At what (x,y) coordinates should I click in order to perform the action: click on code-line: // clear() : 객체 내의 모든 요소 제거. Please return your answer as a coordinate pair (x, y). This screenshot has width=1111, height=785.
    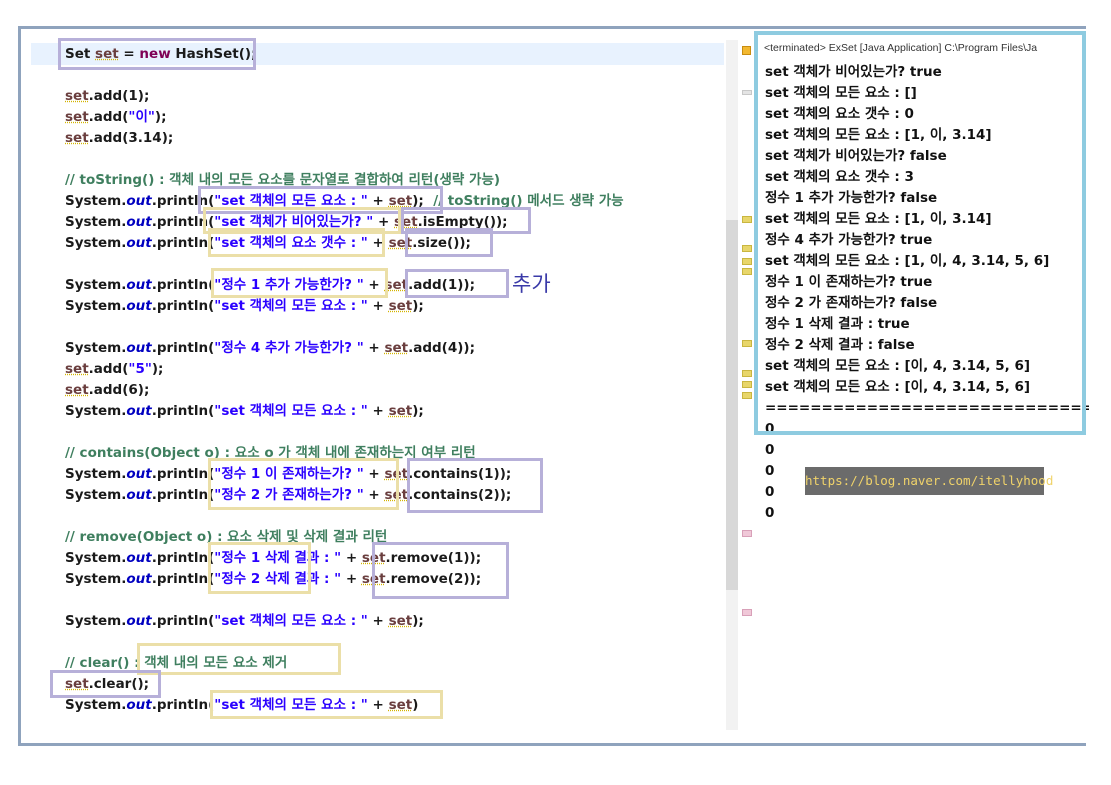
    Looking at the image, I should click on (176, 663).